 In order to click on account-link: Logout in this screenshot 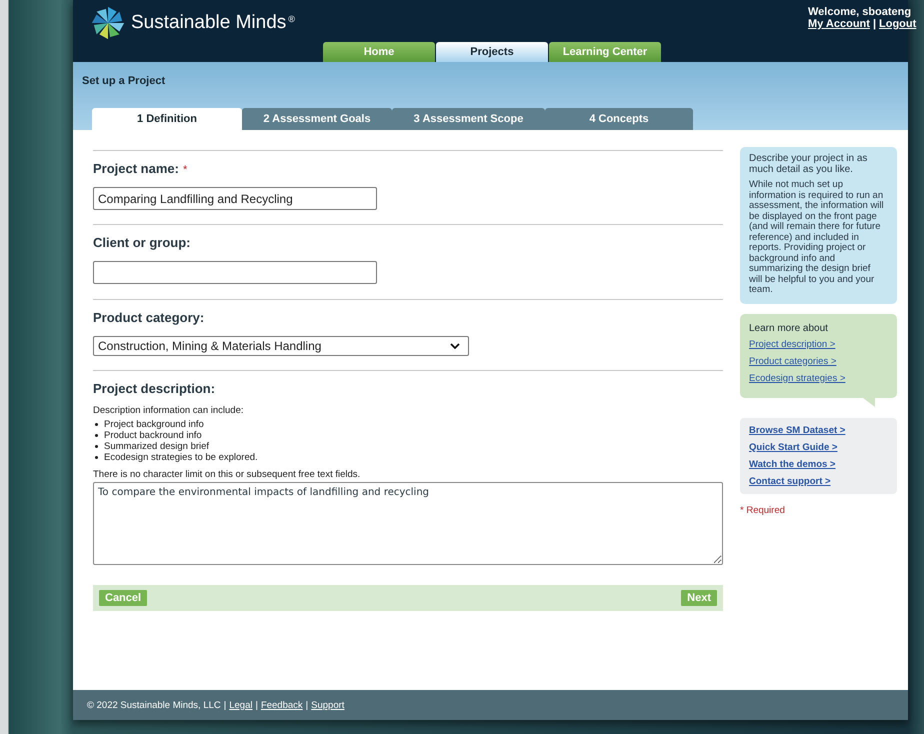, I will do `click(897, 24)`.